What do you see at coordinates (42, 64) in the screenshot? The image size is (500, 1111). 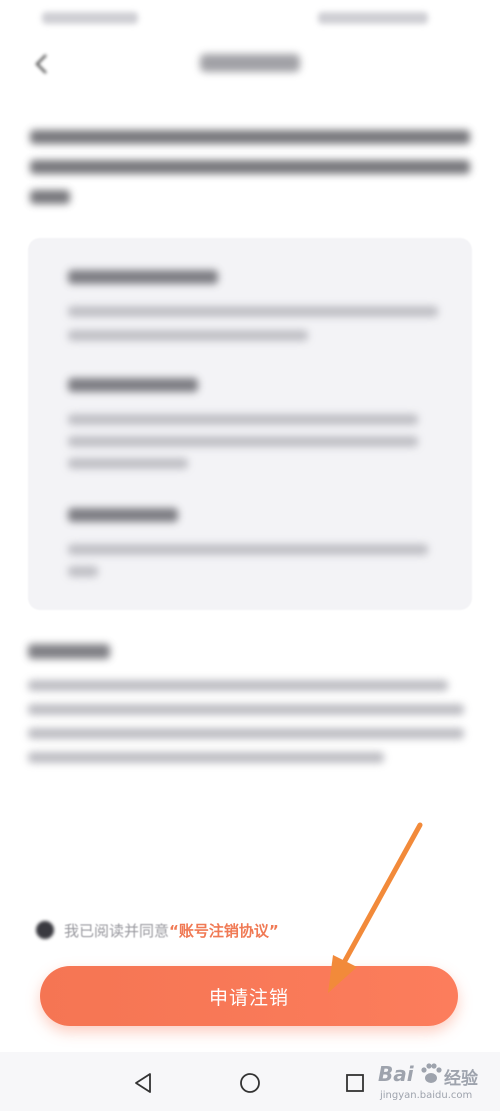 I see `back-arrow-icon` at bounding box center [42, 64].